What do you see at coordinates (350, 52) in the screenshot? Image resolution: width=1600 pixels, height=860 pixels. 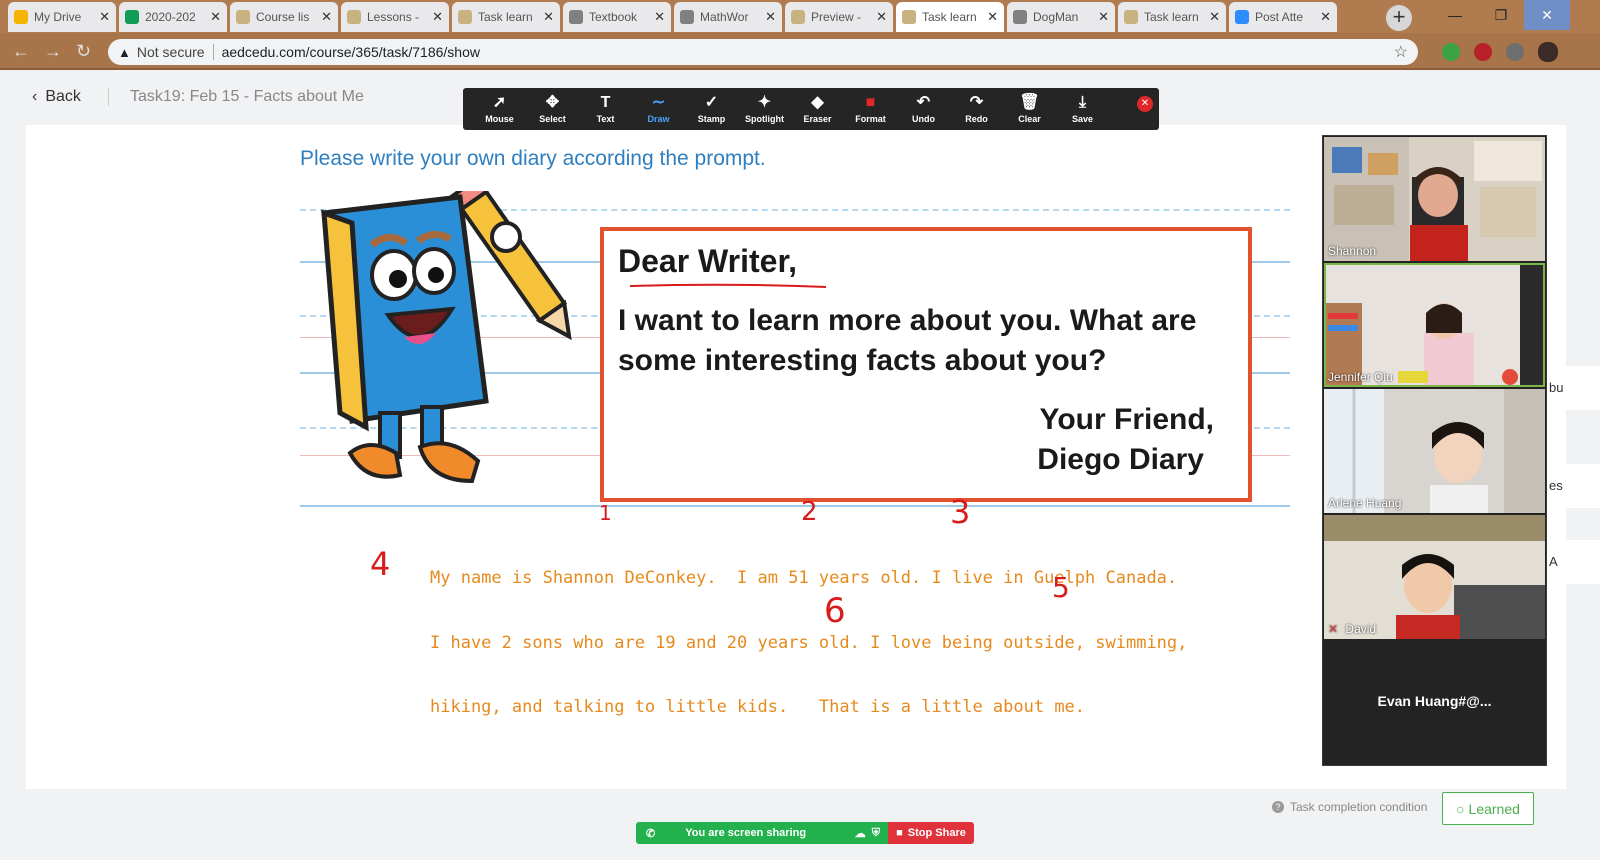 I see `url-text: aedcedu.com/course/365/task/7186/show` at bounding box center [350, 52].